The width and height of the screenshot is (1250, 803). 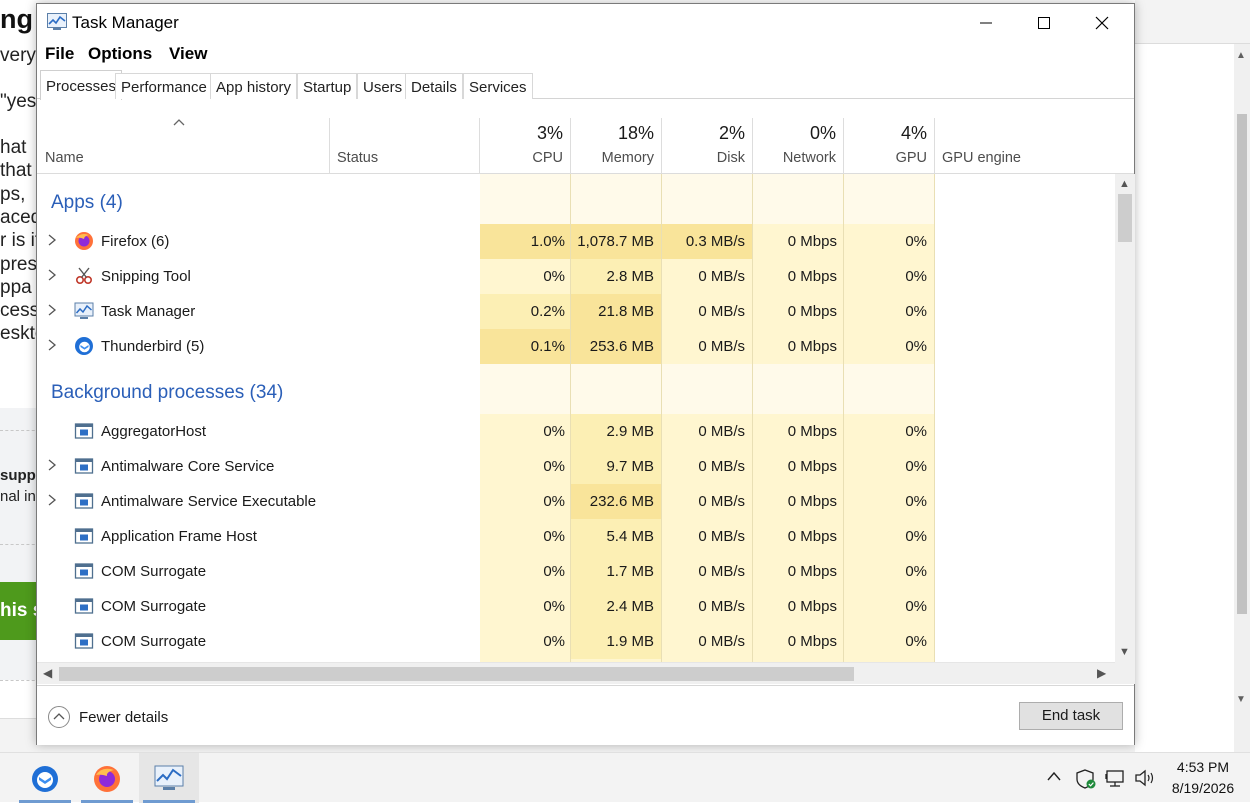 What do you see at coordinates (576, 641) in the screenshot?
I see `process-row: COM Surrogate 0% 1.9 MB 0 MB/s 0 Mbps 0%` at bounding box center [576, 641].